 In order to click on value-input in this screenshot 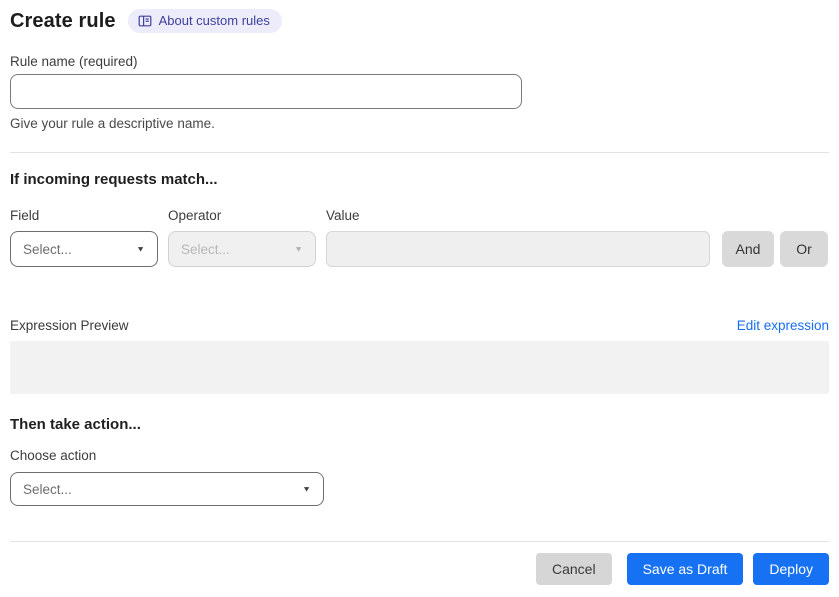, I will do `click(518, 249)`.